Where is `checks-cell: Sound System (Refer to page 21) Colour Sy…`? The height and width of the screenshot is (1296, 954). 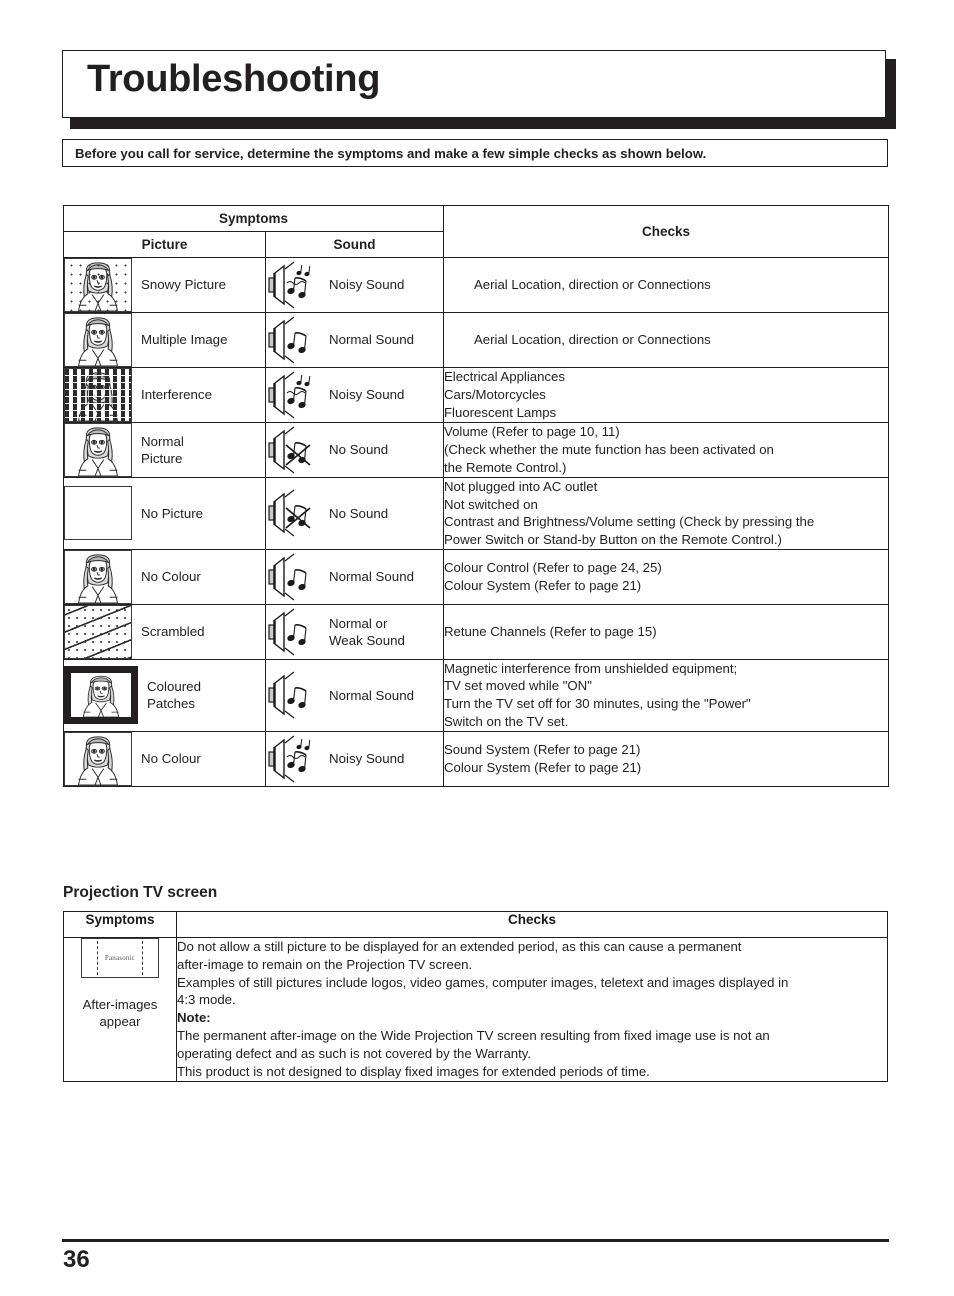 checks-cell: Sound System (Refer to page 21) Colour Sy… is located at coordinates (666, 758).